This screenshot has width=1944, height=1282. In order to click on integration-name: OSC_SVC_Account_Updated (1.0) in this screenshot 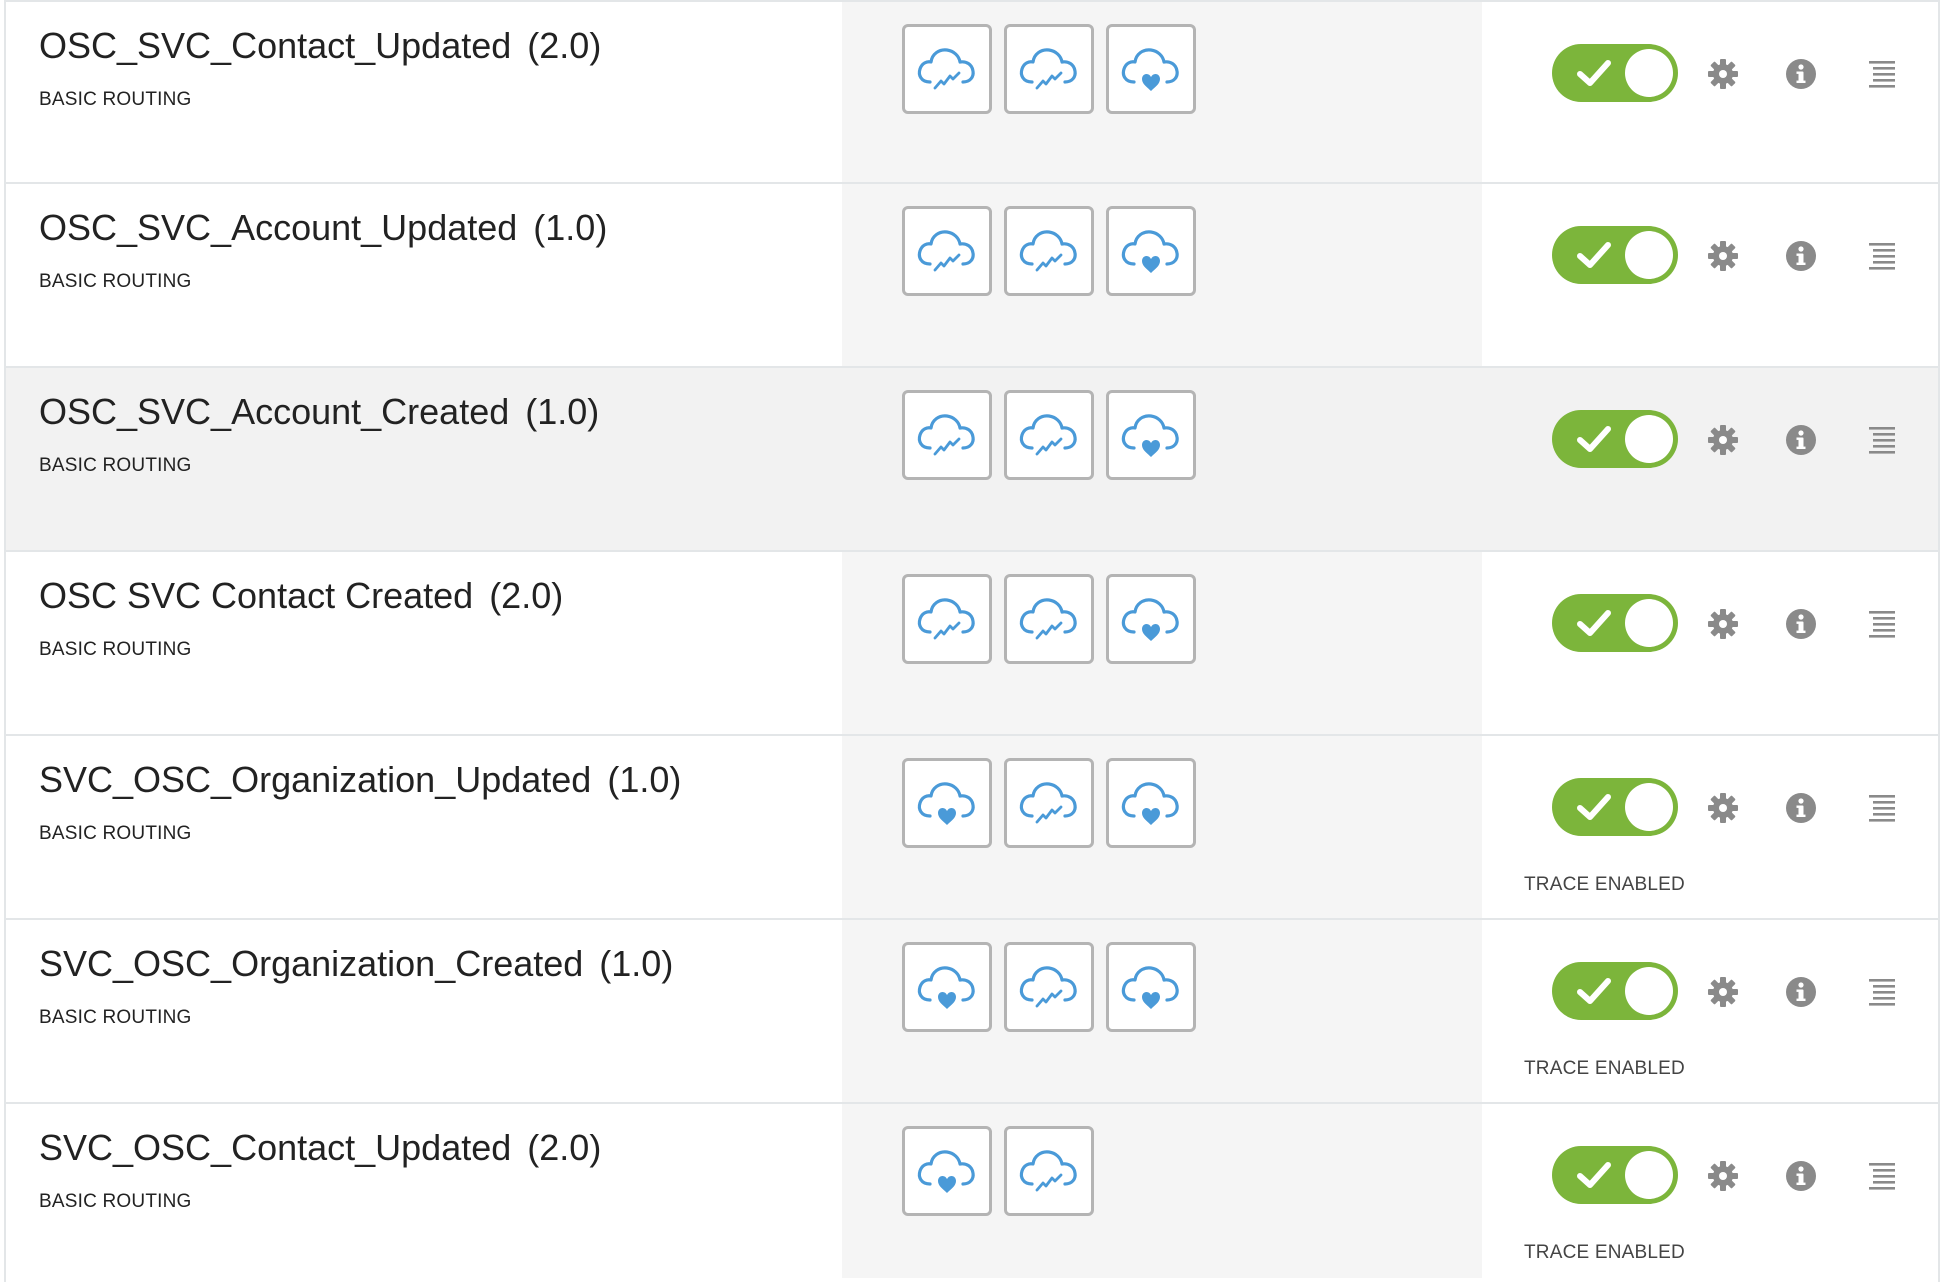, I will do `click(323, 228)`.